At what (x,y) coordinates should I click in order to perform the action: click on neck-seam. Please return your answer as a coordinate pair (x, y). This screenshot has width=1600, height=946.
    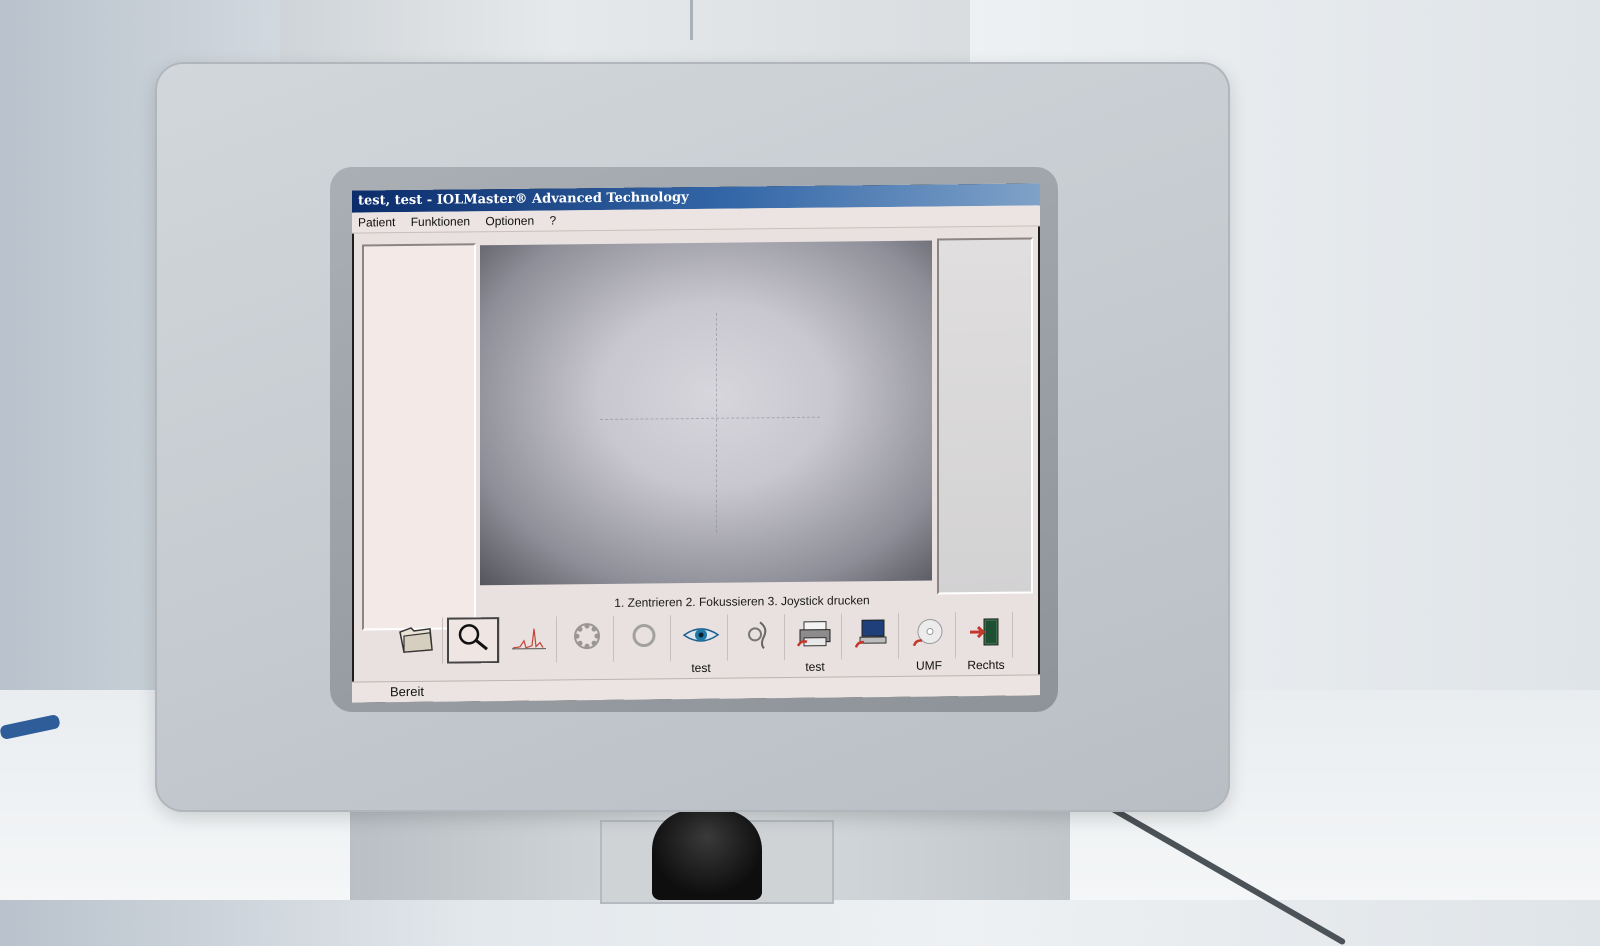
    Looking at the image, I should click on (691, 20).